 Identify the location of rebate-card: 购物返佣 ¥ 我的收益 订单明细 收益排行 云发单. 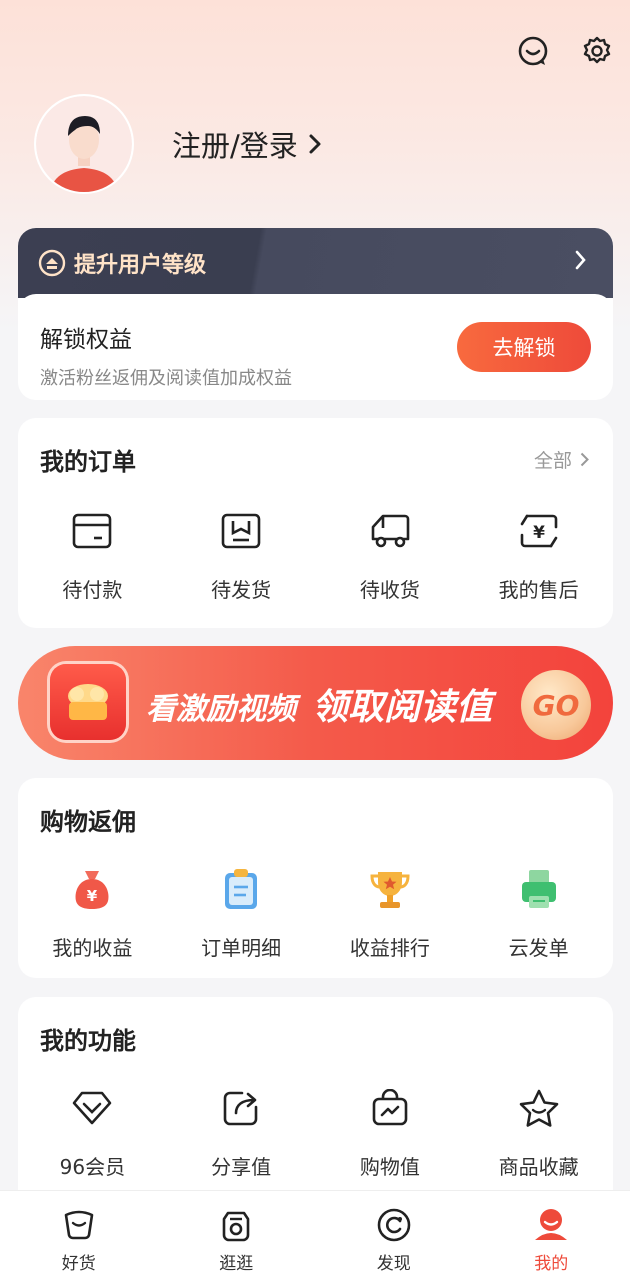
(315, 878).